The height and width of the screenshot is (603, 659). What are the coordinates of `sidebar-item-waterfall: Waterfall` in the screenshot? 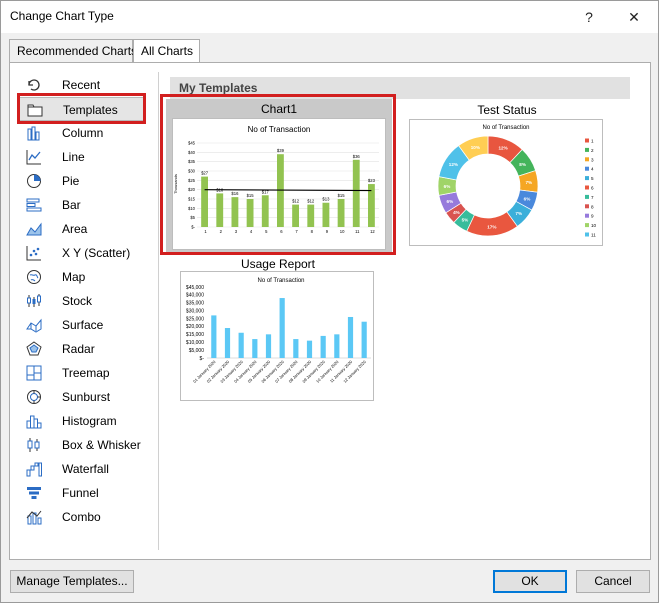 It's located at (81, 469).